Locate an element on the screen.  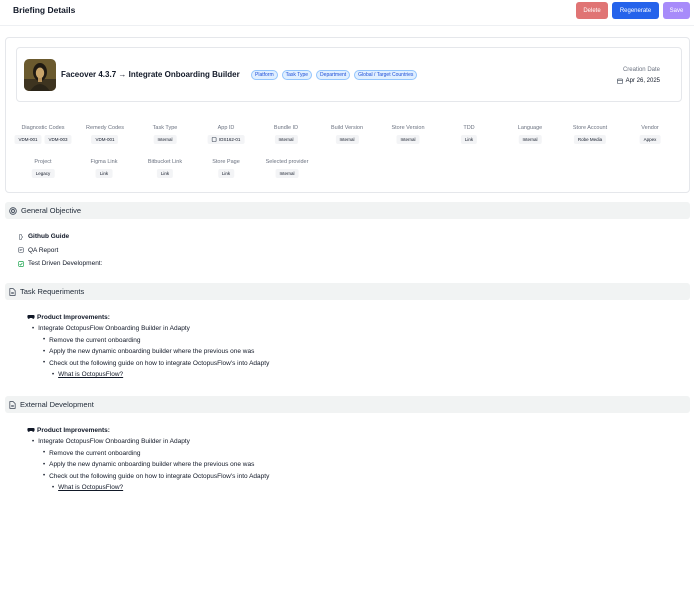
objective-item: Test Driven Development: is located at coordinates (60, 264).